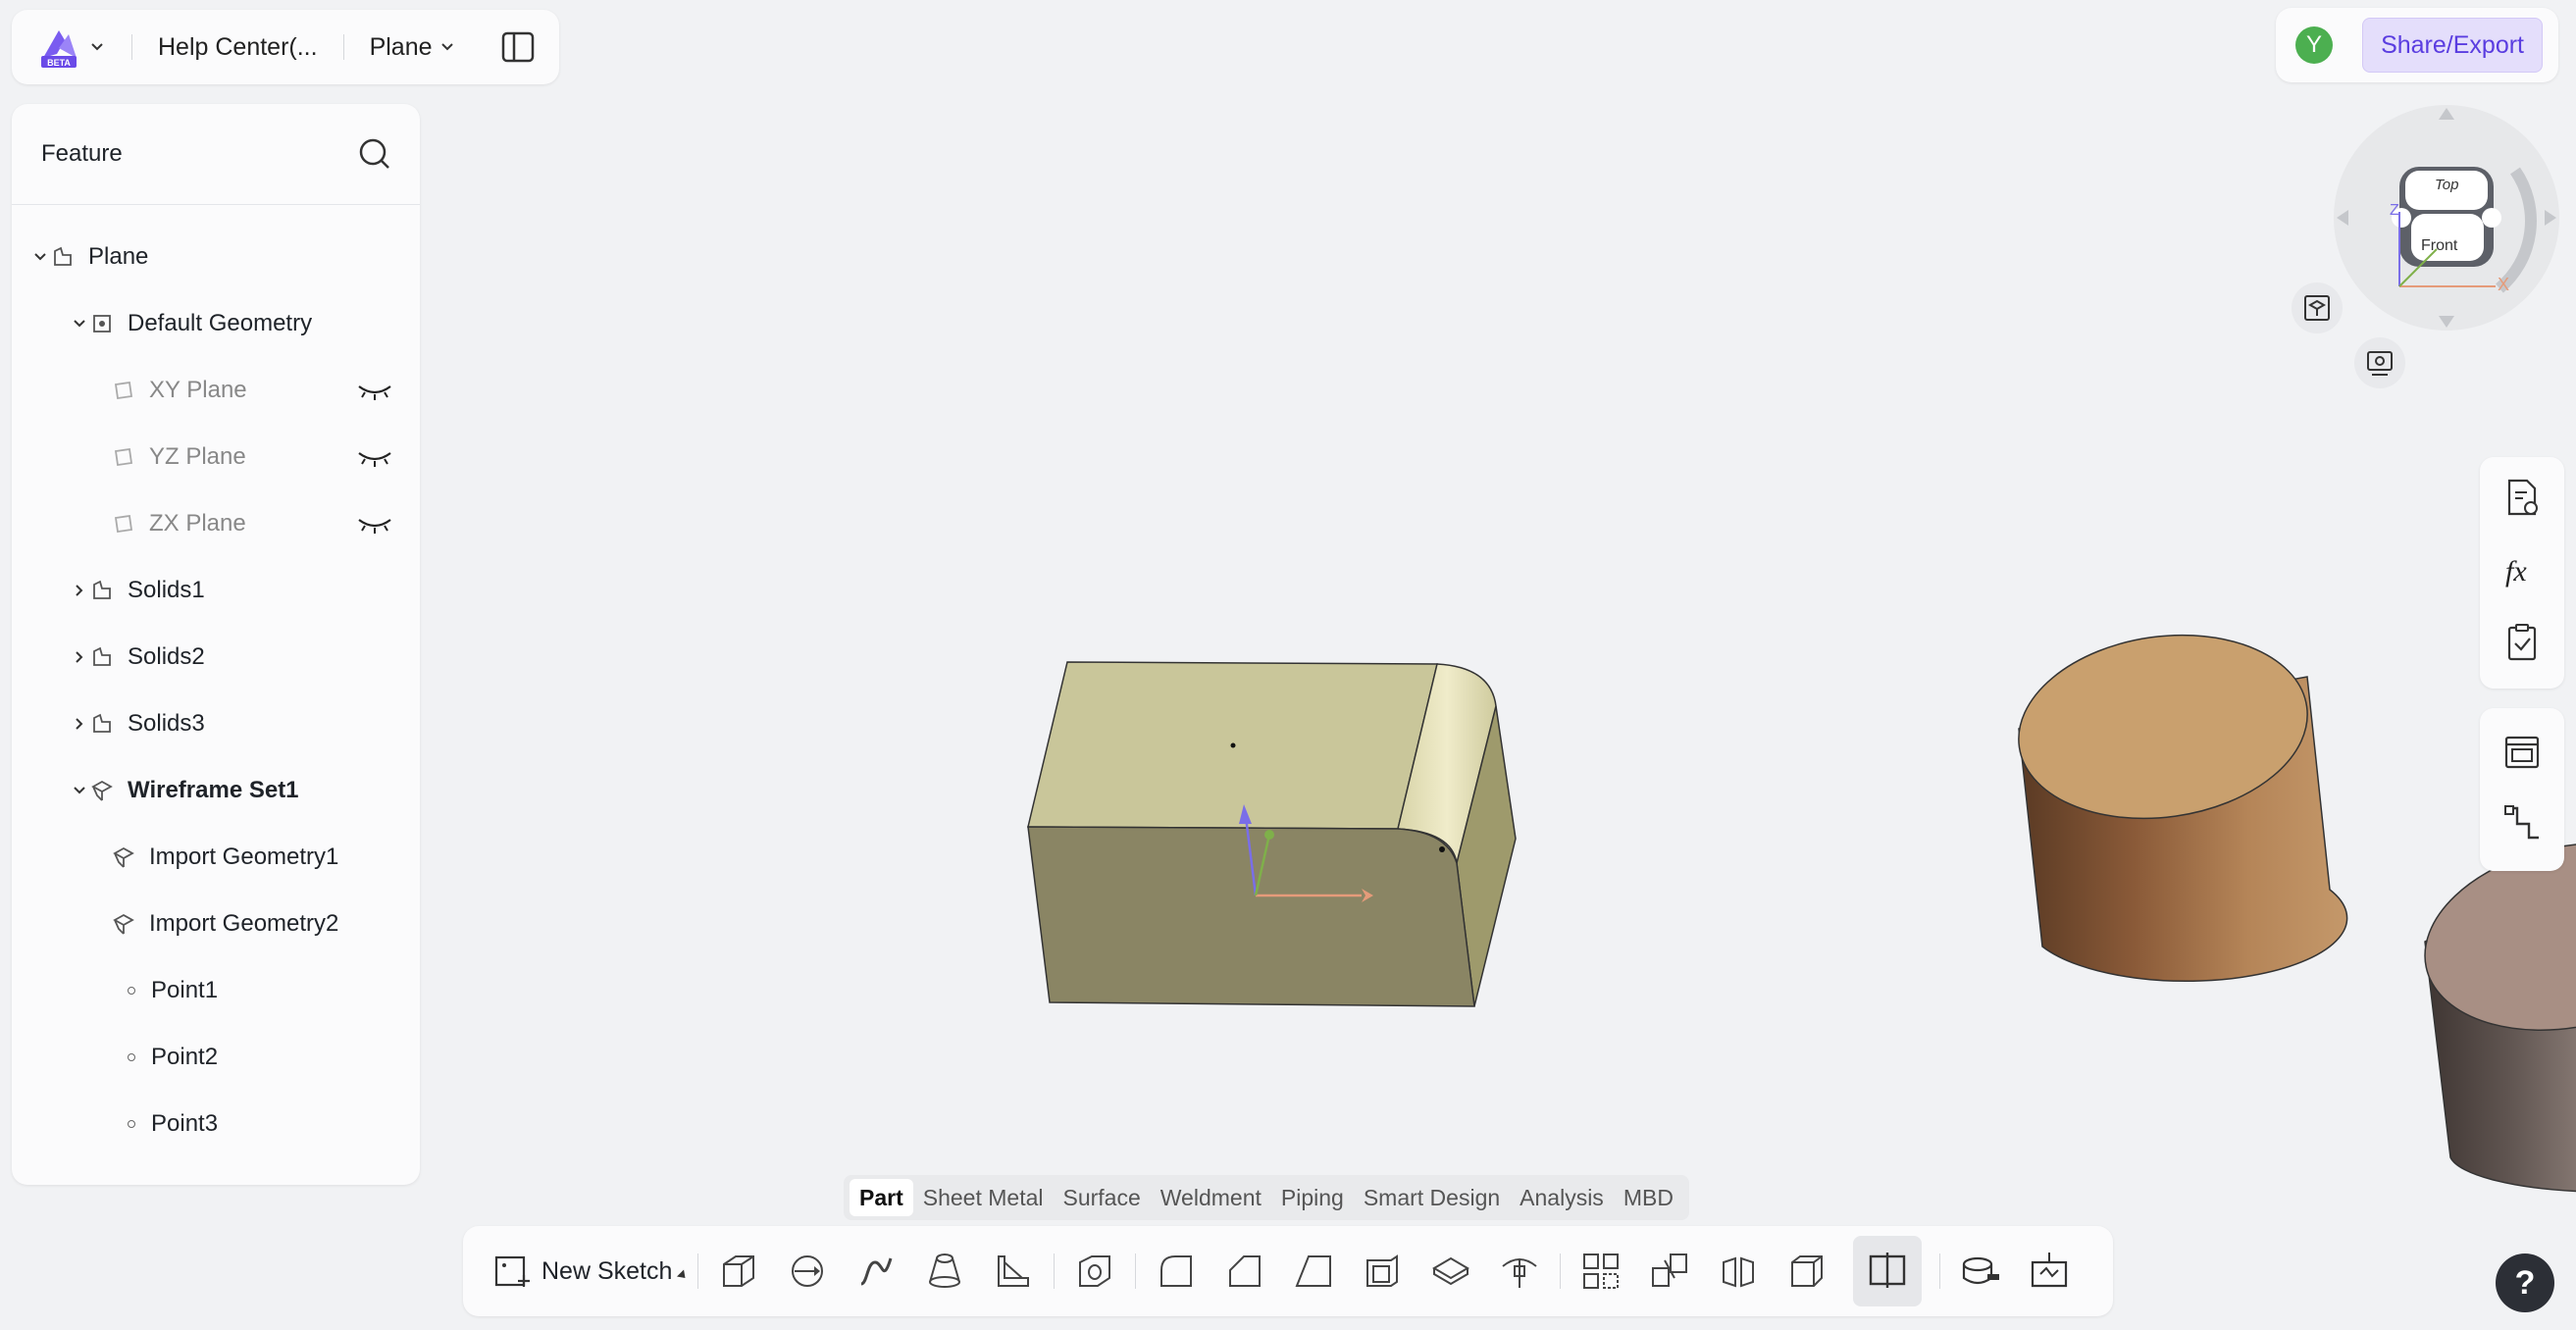 The width and height of the screenshot is (2576, 1330). Describe the element at coordinates (59, 47) in the screenshot. I see `app-logo-icon: BETA` at that location.